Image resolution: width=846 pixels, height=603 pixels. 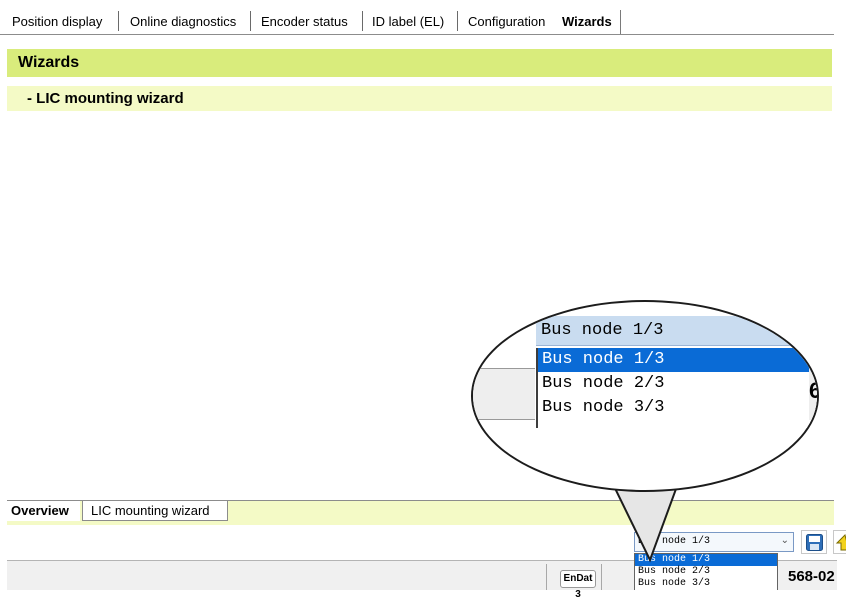 I want to click on arrow-up-icon, so click(x=840, y=542).